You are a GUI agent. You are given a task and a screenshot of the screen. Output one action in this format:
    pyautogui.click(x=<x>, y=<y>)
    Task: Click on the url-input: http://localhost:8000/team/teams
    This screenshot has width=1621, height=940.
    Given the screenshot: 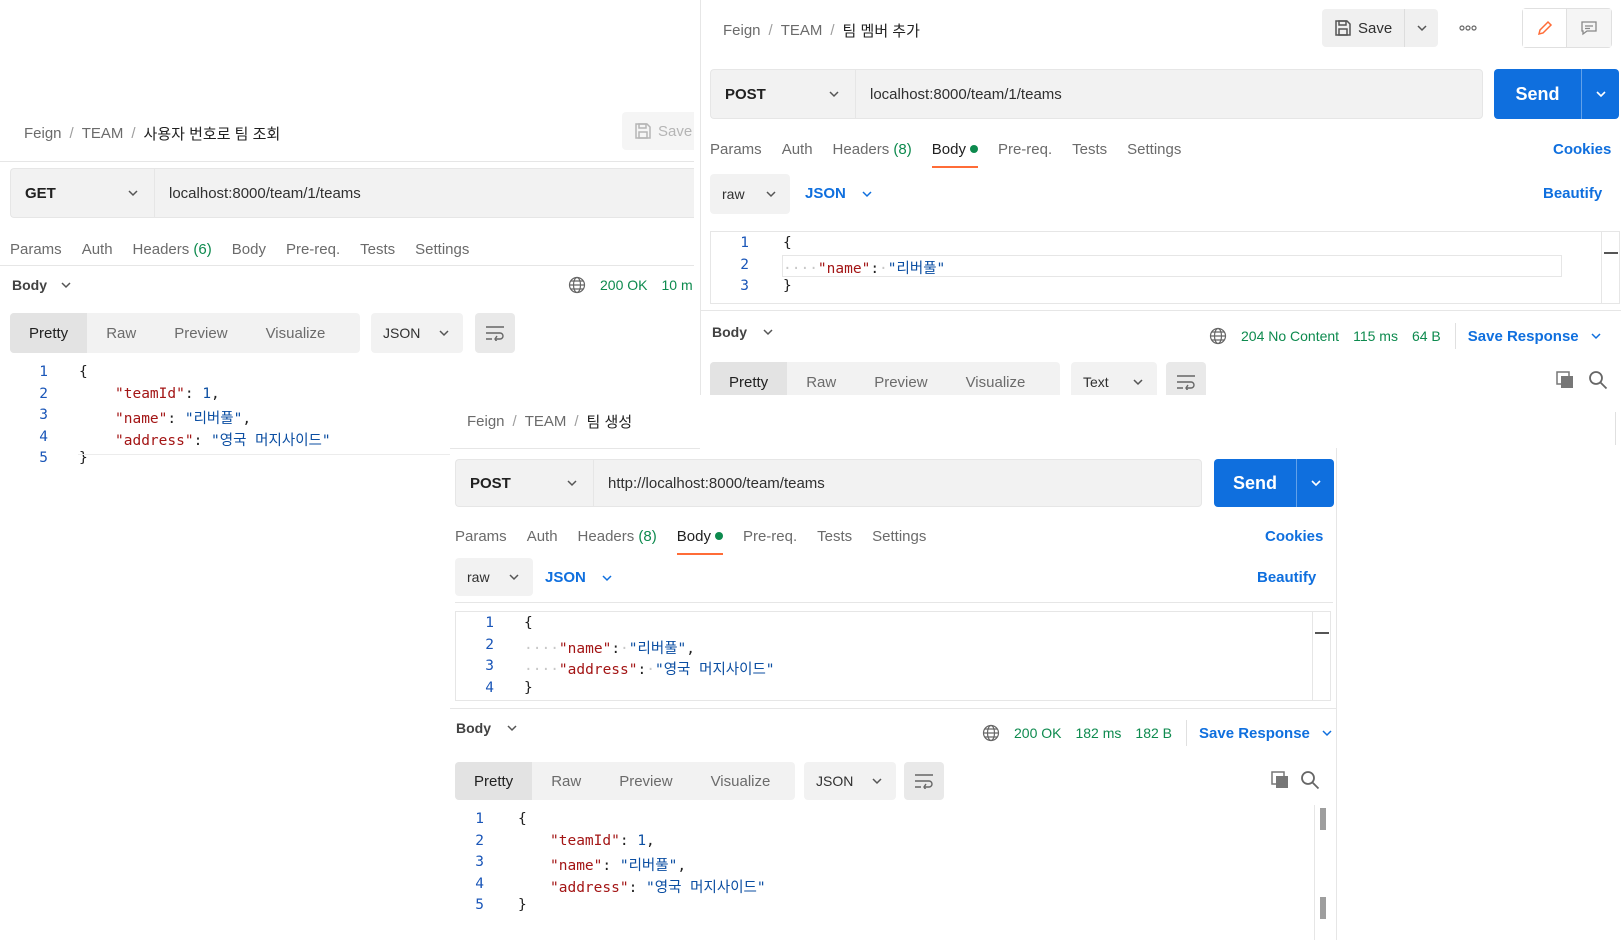 What is the action you would take?
    pyautogui.click(x=897, y=483)
    